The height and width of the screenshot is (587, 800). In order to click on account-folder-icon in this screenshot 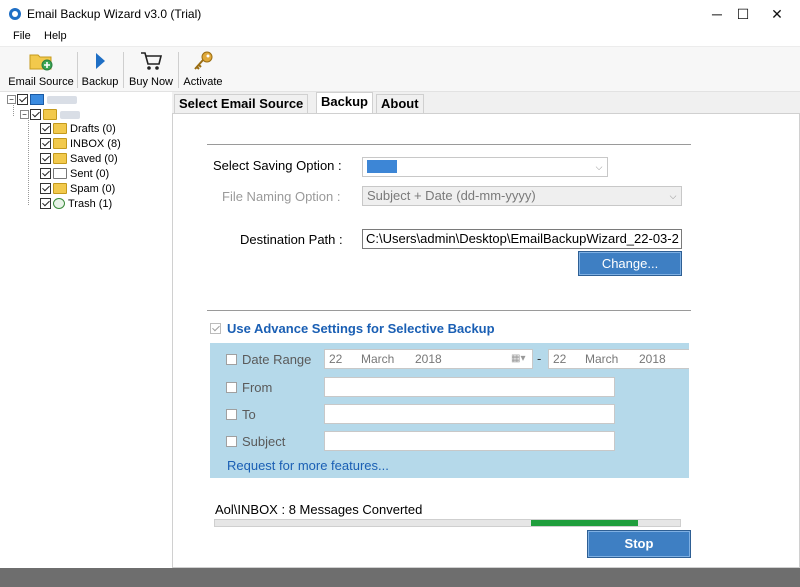, I will do `click(50, 114)`.